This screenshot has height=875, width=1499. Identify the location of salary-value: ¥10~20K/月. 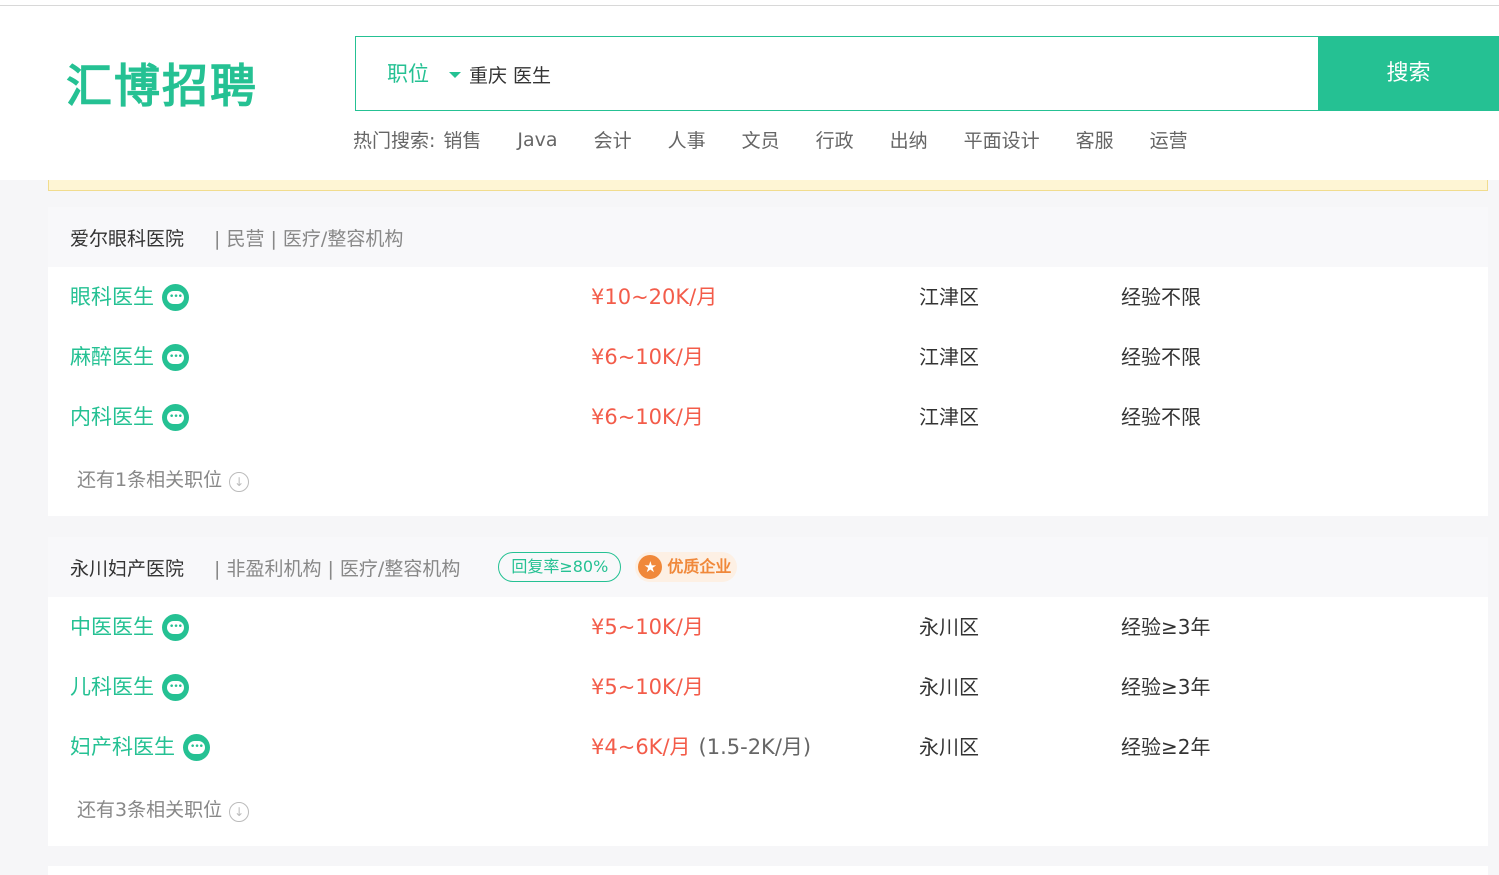
(654, 297).